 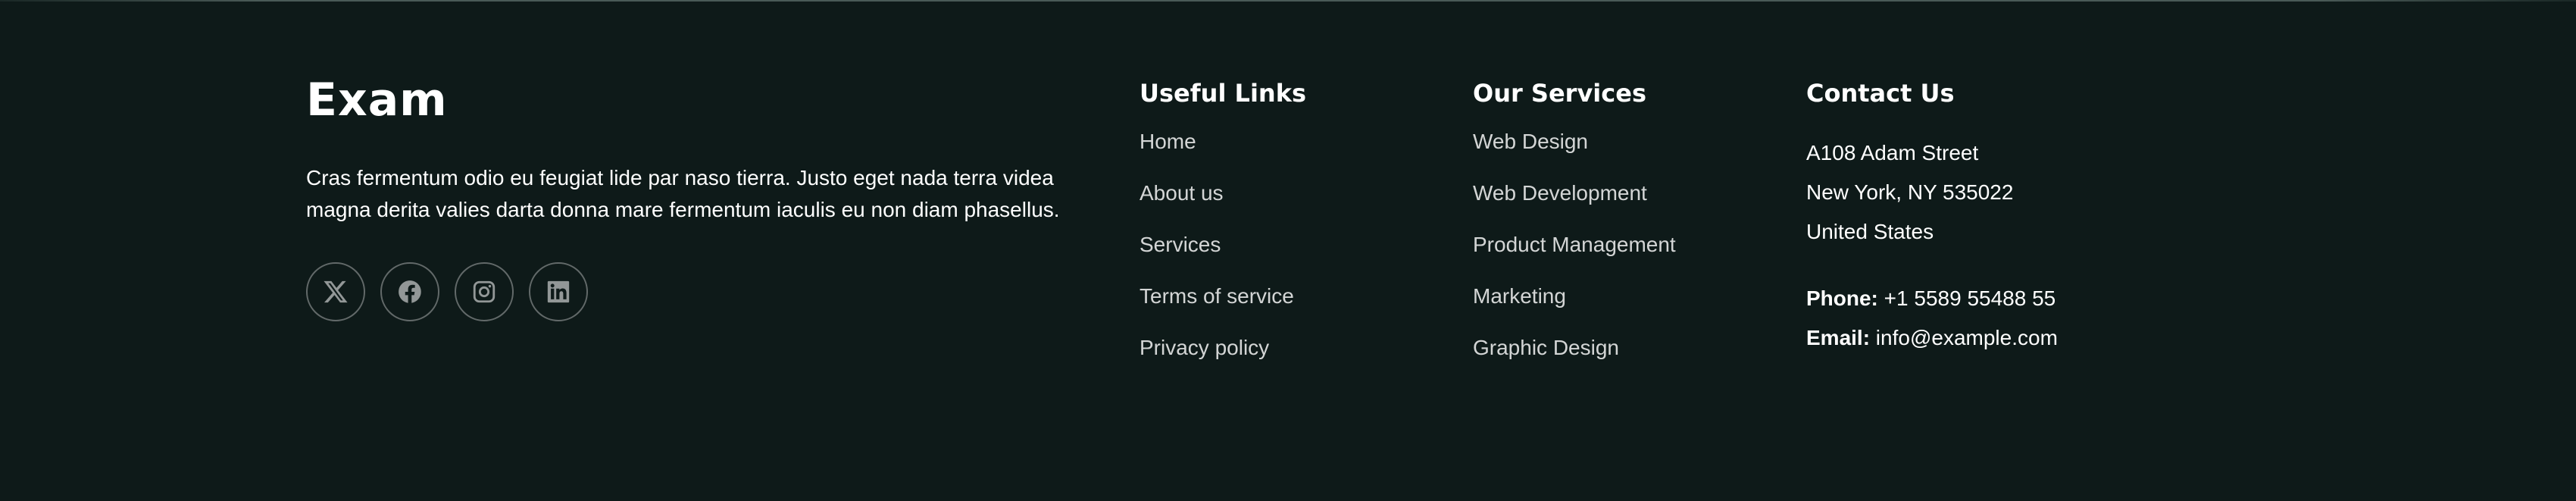 I want to click on footer-link-home: Home, so click(x=1223, y=142).